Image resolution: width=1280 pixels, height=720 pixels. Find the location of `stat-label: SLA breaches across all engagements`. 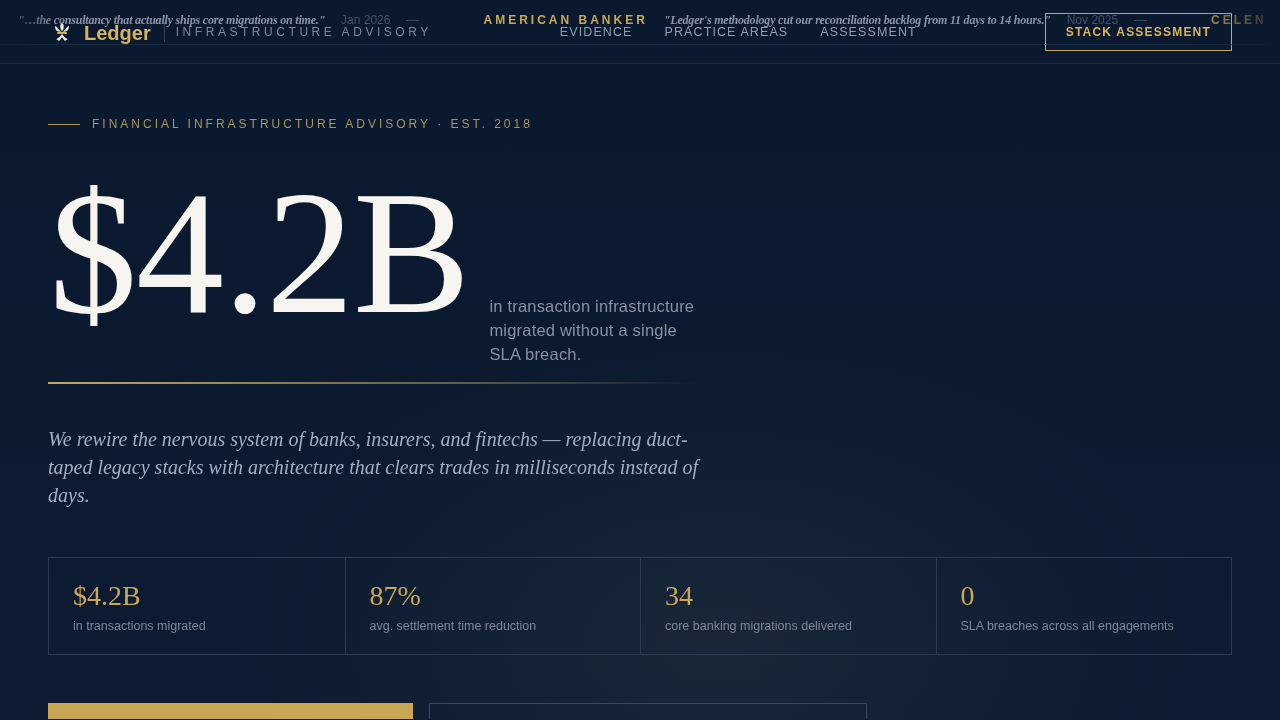

stat-label: SLA breaches across all engagements is located at coordinates (1067, 626).